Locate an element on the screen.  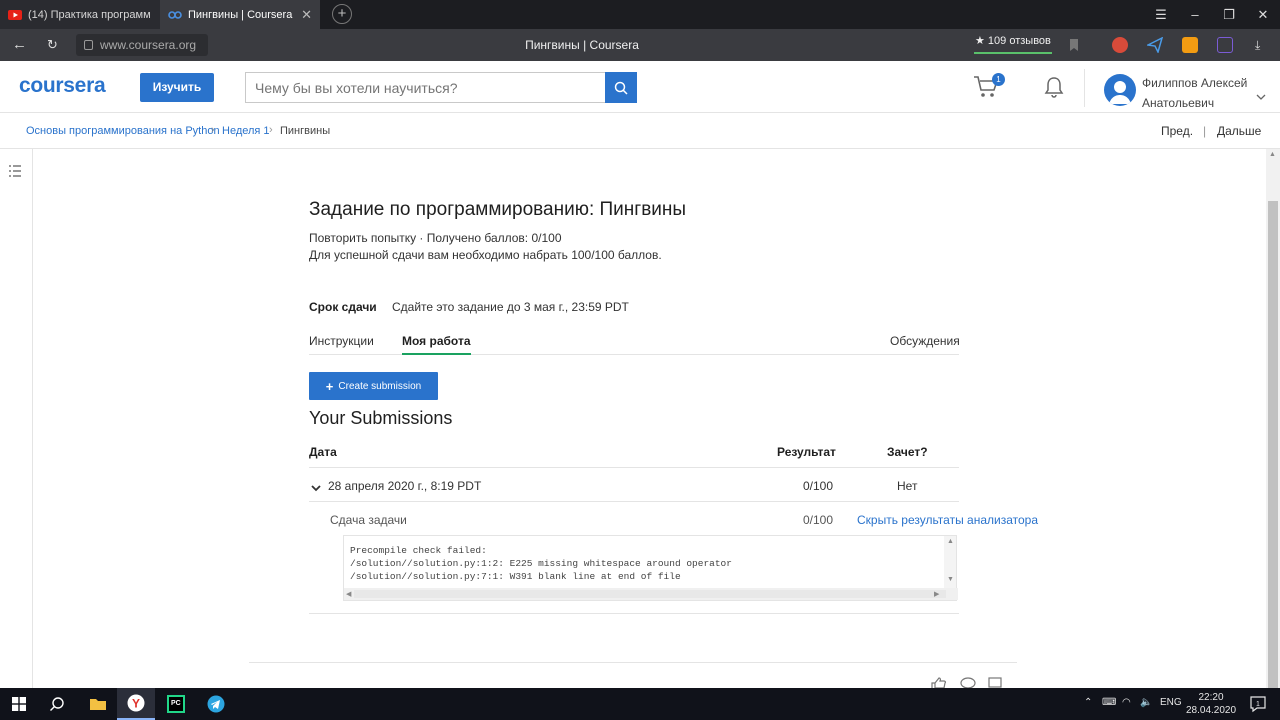
new-tab-button: + is located at coordinates (342, 14).